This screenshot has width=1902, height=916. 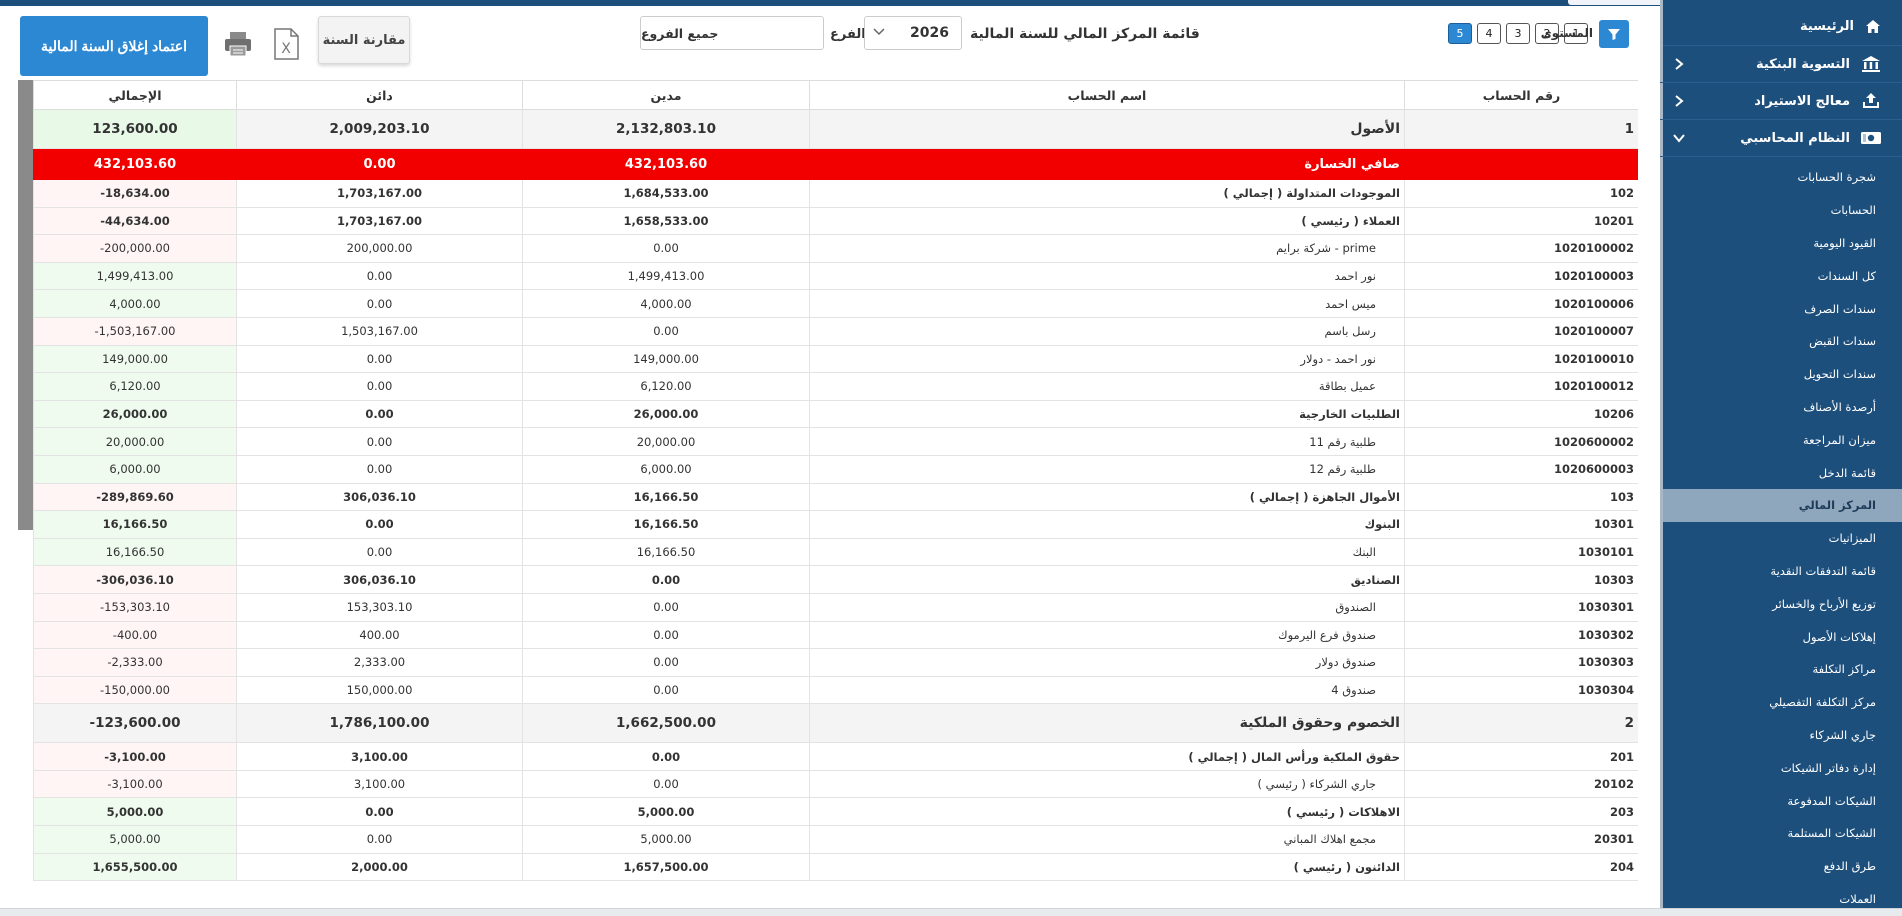 I want to click on credit-cell: 0.00, so click(x=379, y=524).